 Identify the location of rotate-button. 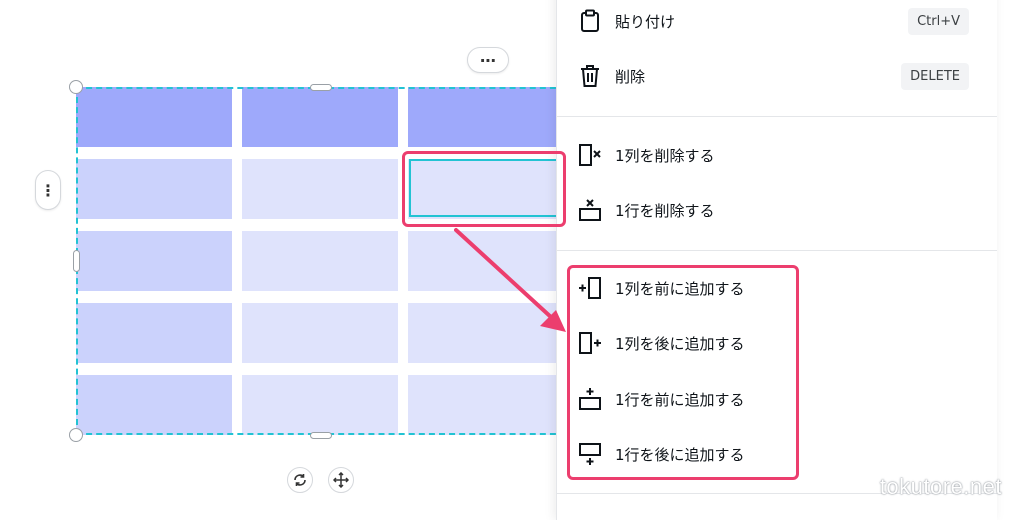
(300, 480).